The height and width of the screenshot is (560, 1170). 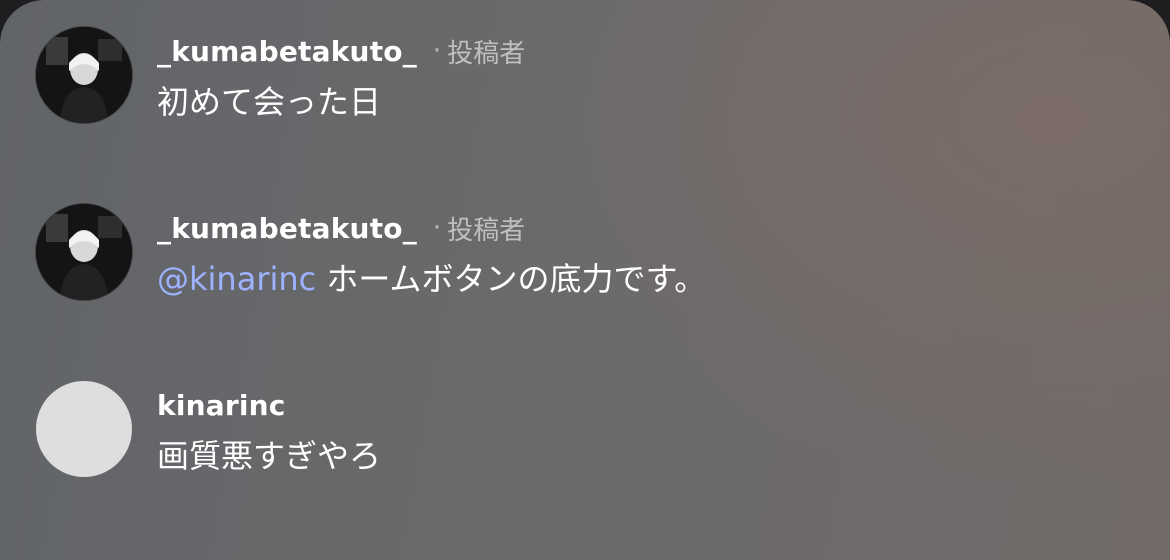 I want to click on comment-text: 初めて会った日, so click(x=269, y=100).